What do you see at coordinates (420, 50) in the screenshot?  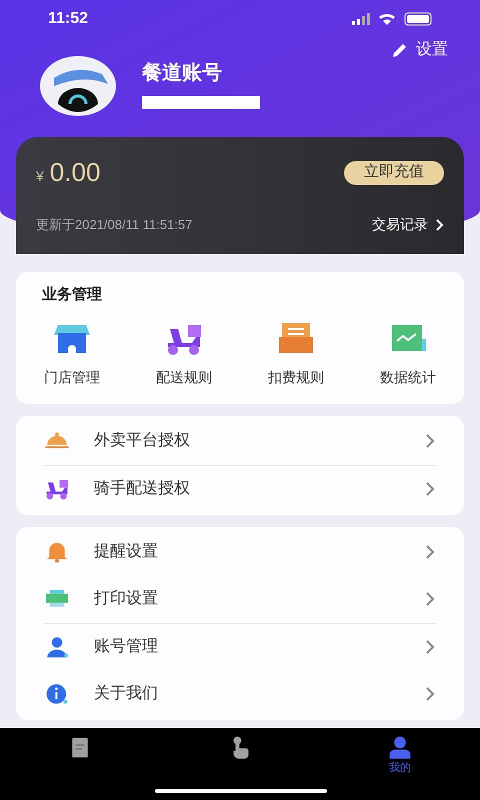 I see `settings-button: 设置` at bounding box center [420, 50].